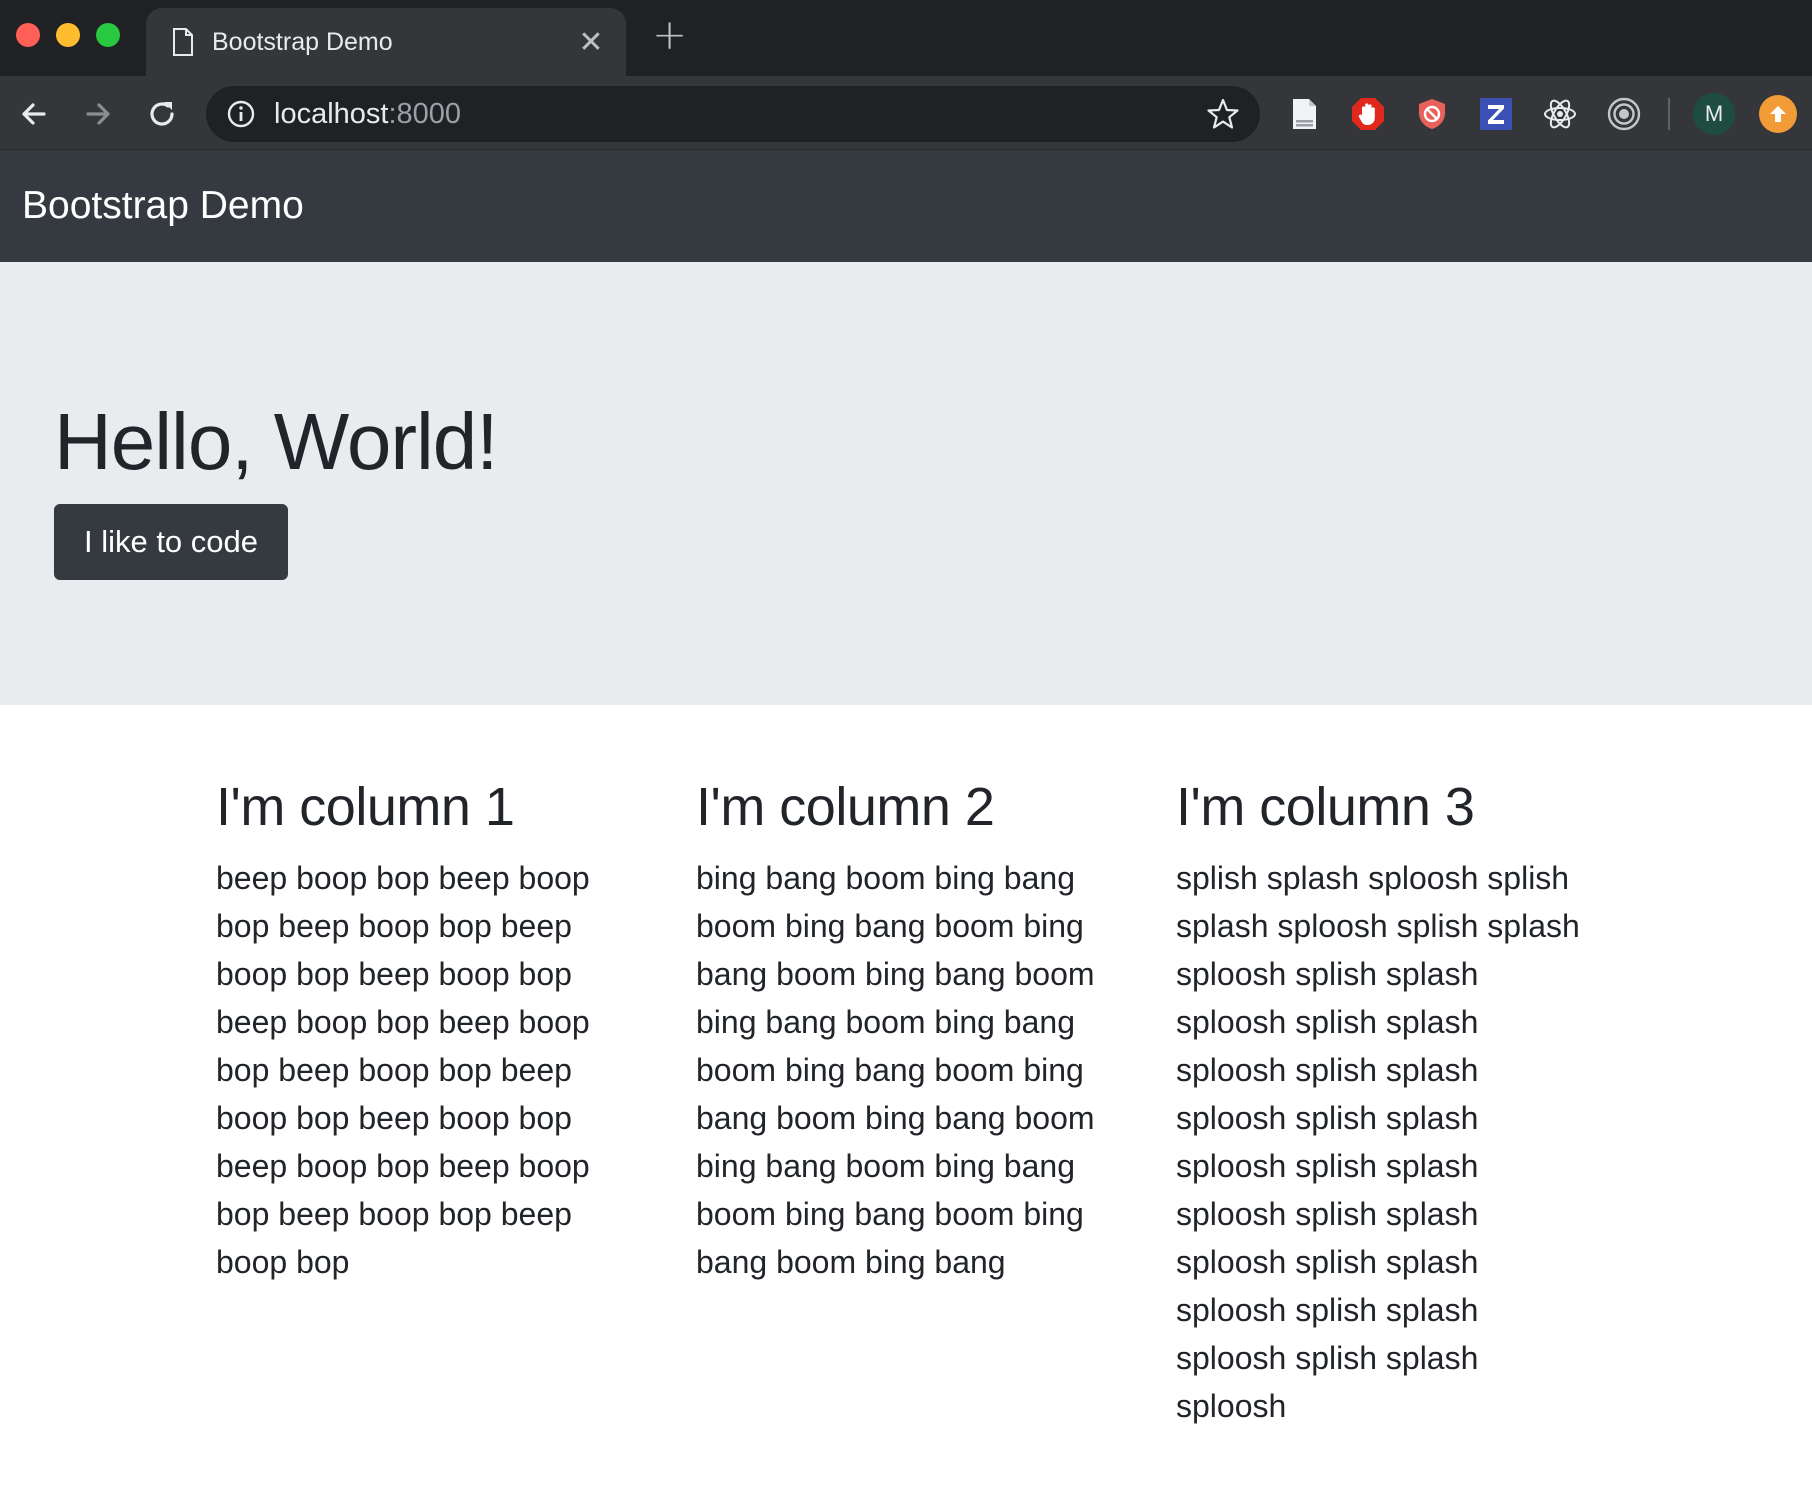 The image size is (1812, 1494). What do you see at coordinates (276, 441) in the screenshot?
I see `hero-heading: Hello, World!` at bounding box center [276, 441].